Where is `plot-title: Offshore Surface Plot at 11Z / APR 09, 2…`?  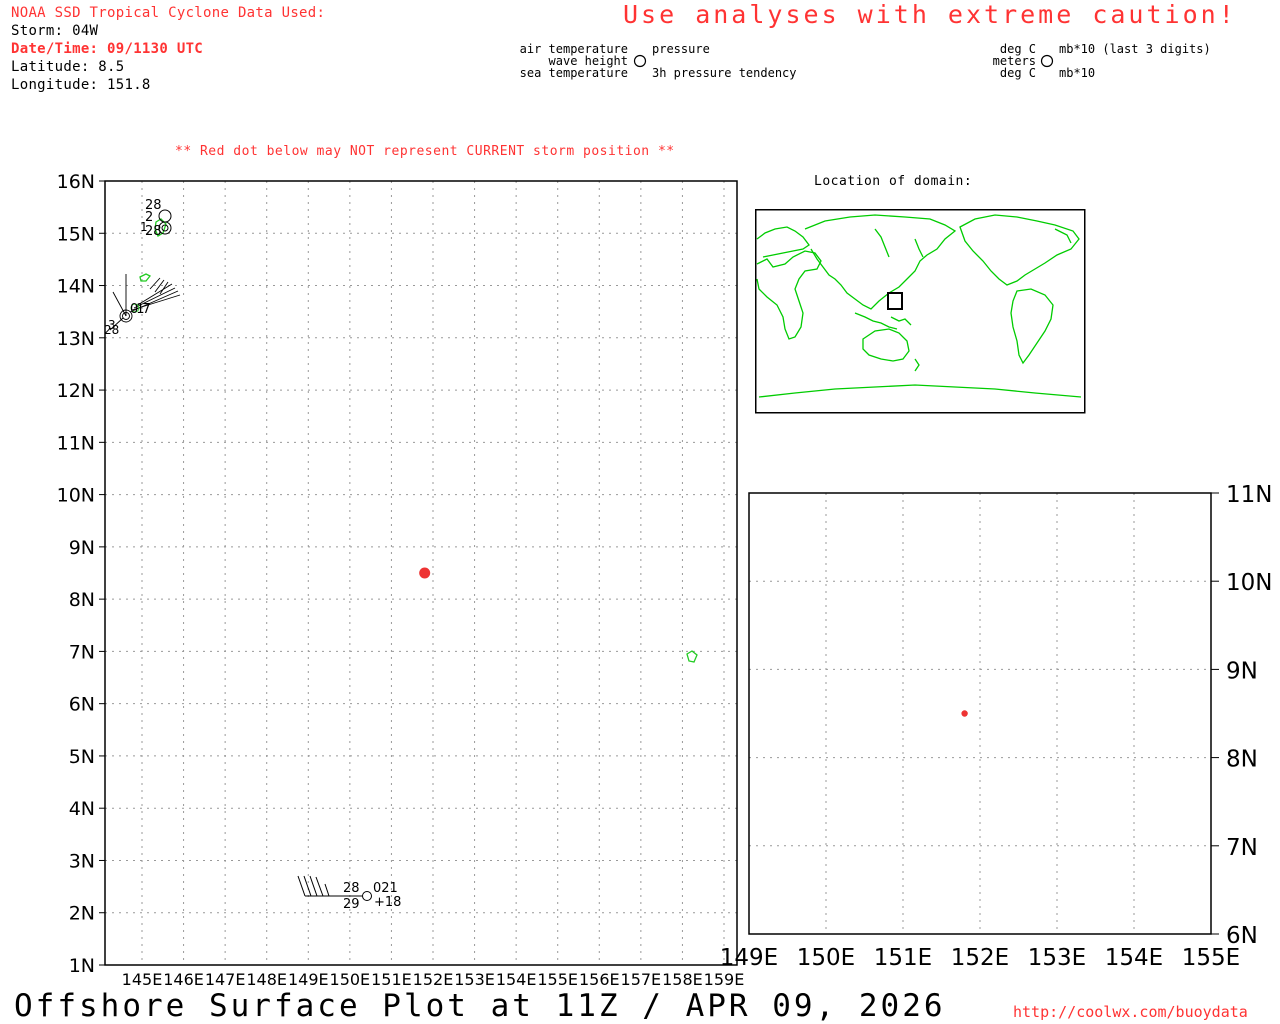 plot-title: Offshore Surface Plot at 11Z / APR 09, 2… is located at coordinates (480, 1006).